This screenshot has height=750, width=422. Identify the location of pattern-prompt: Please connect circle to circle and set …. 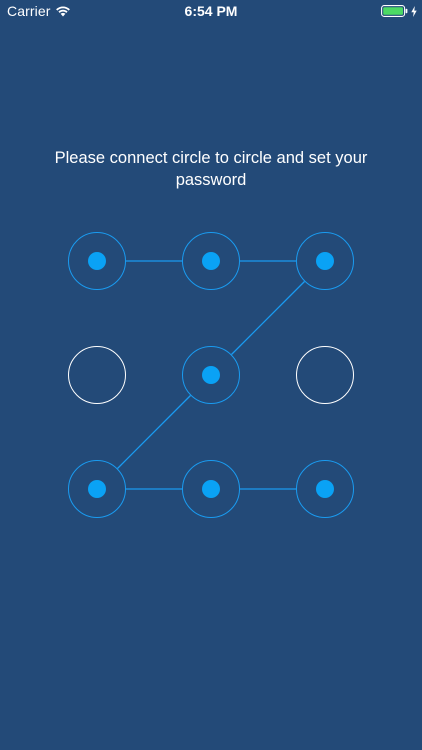
(211, 169).